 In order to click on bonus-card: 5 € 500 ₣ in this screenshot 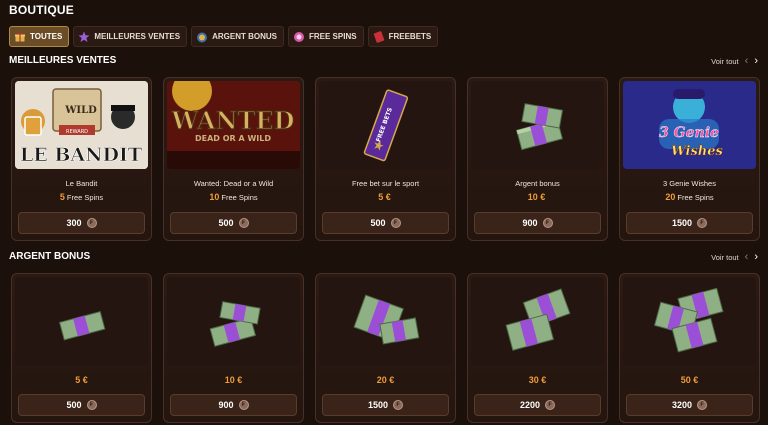, I will do `click(81, 348)`.